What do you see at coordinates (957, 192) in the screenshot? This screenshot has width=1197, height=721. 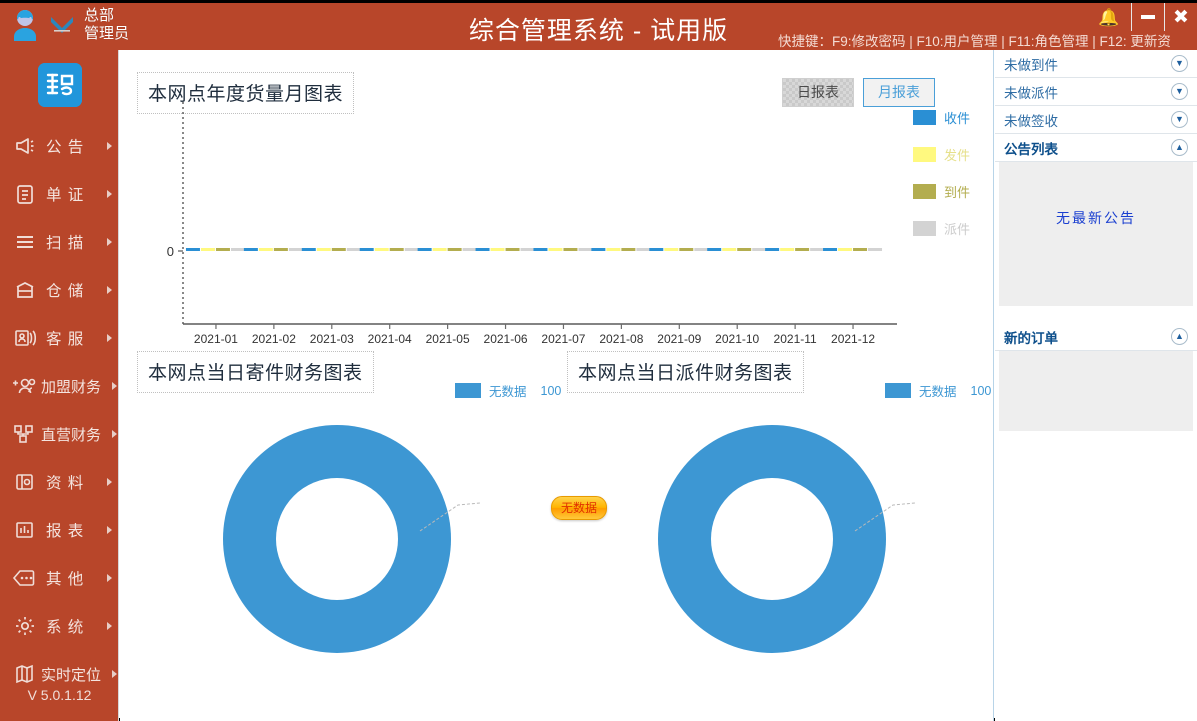 I see `legend-label: 到件` at bounding box center [957, 192].